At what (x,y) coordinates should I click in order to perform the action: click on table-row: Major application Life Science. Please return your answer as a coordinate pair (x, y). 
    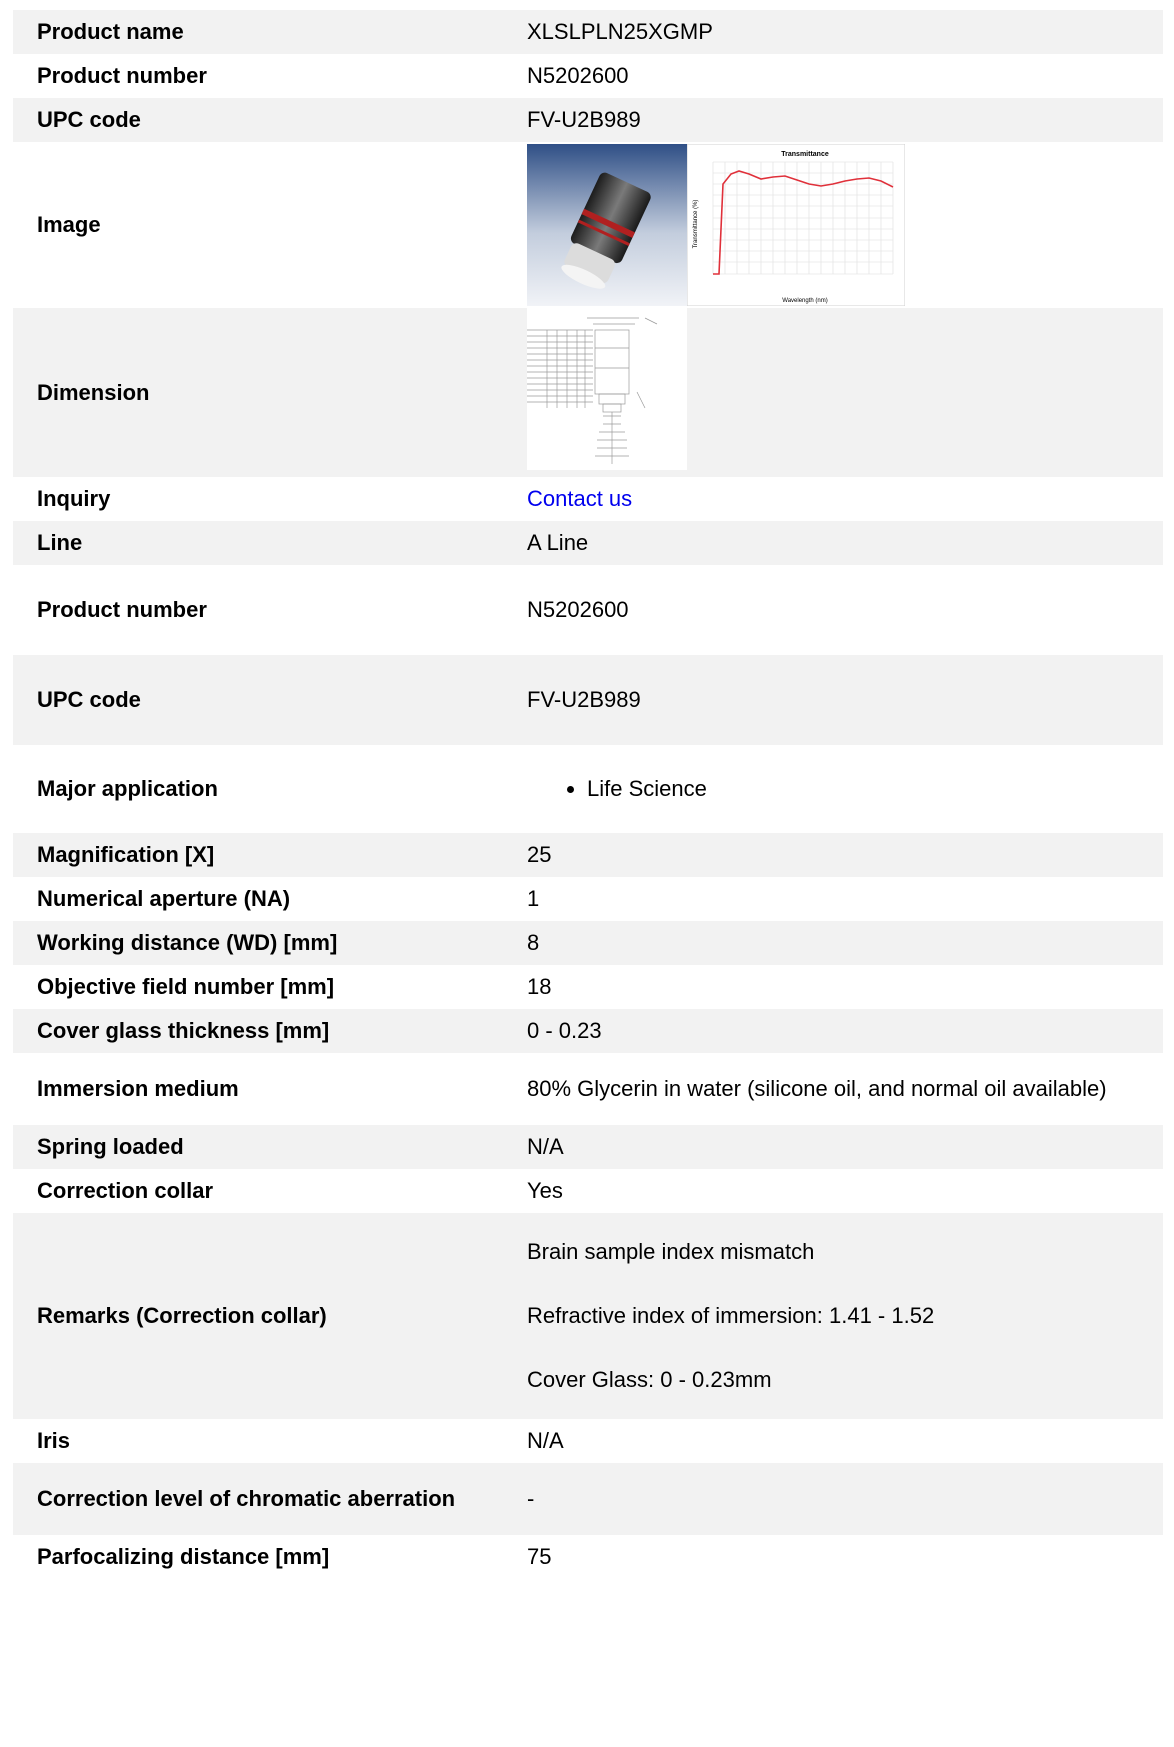
    Looking at the image, I should click on (588, 789).